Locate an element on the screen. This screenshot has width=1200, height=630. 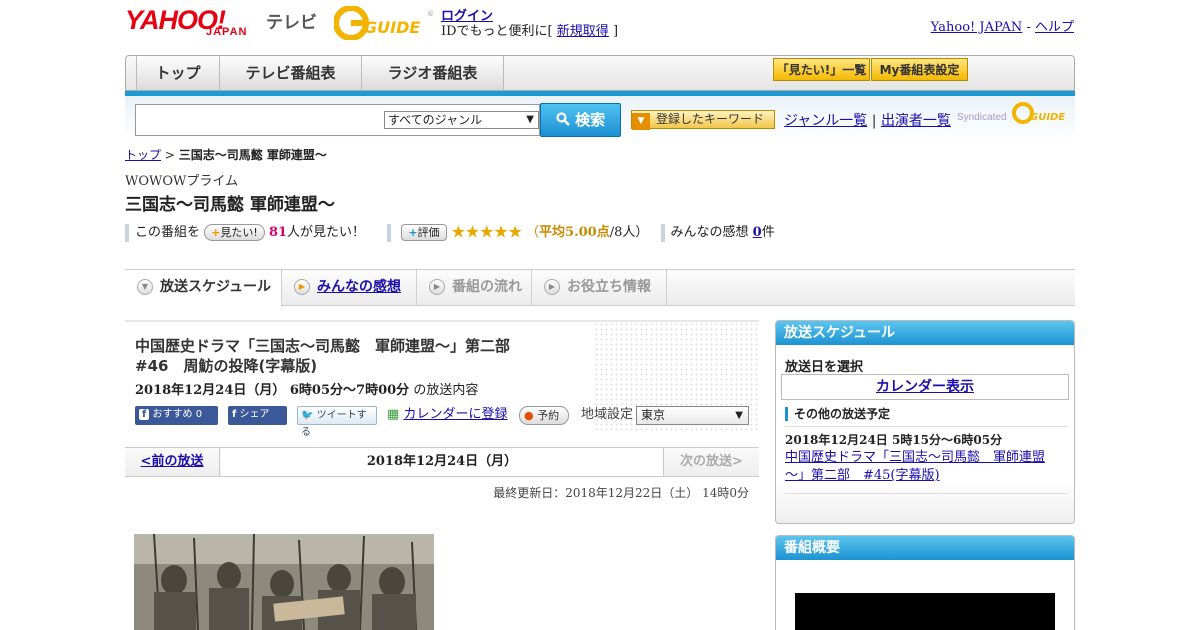
performer-list-link: 出演者一覧 is located at coordinates (916, 121).